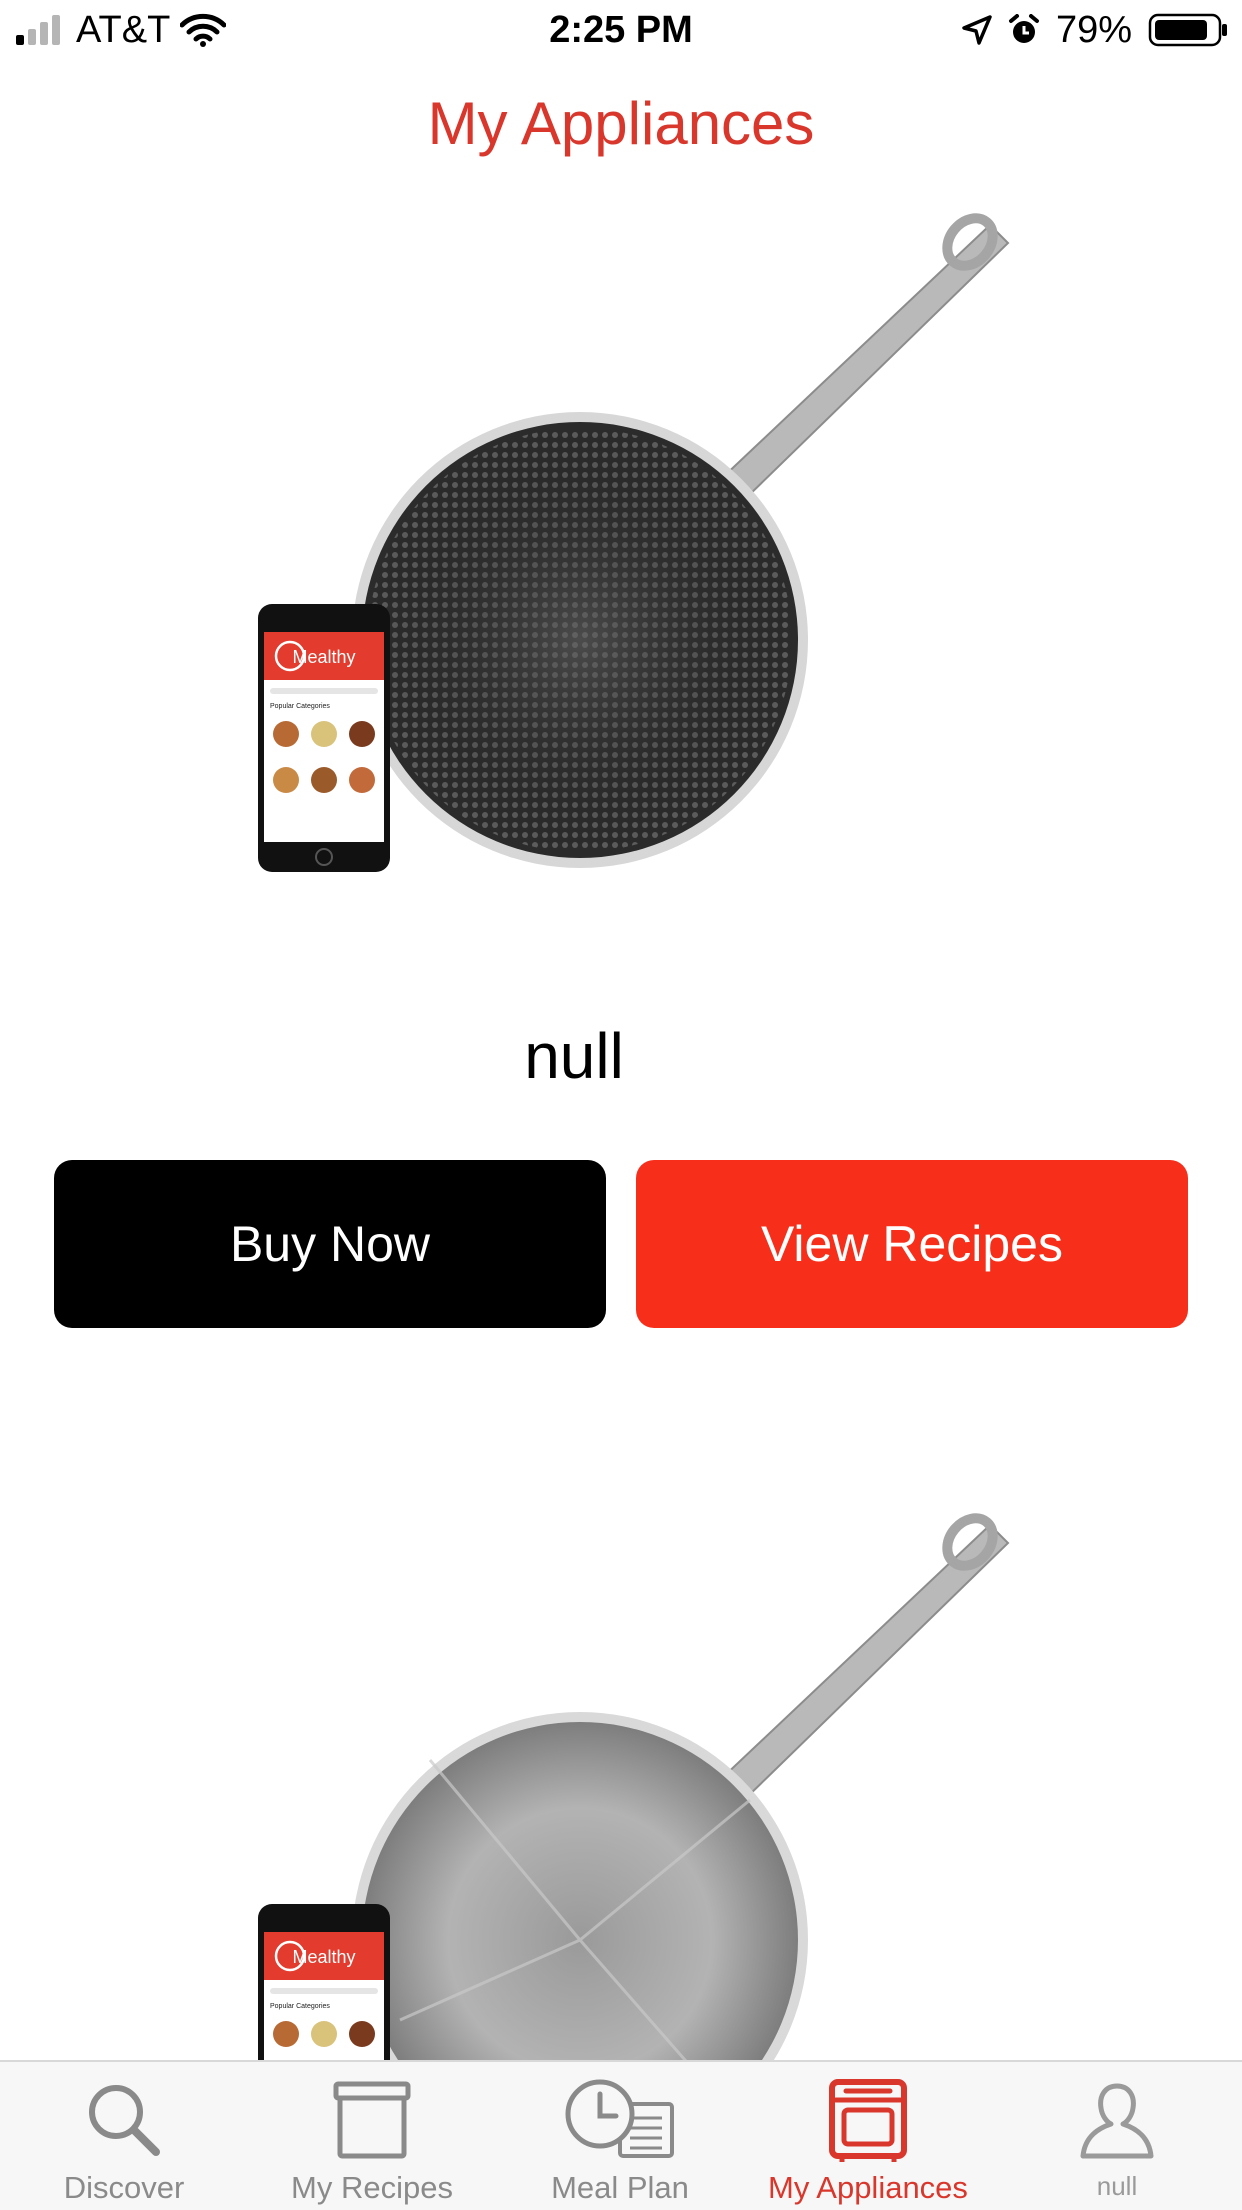 Image resolution: width=1242 pixels, height=2210 pixels. I want to click on tab-label: My Appliances, so click(868, 2187).